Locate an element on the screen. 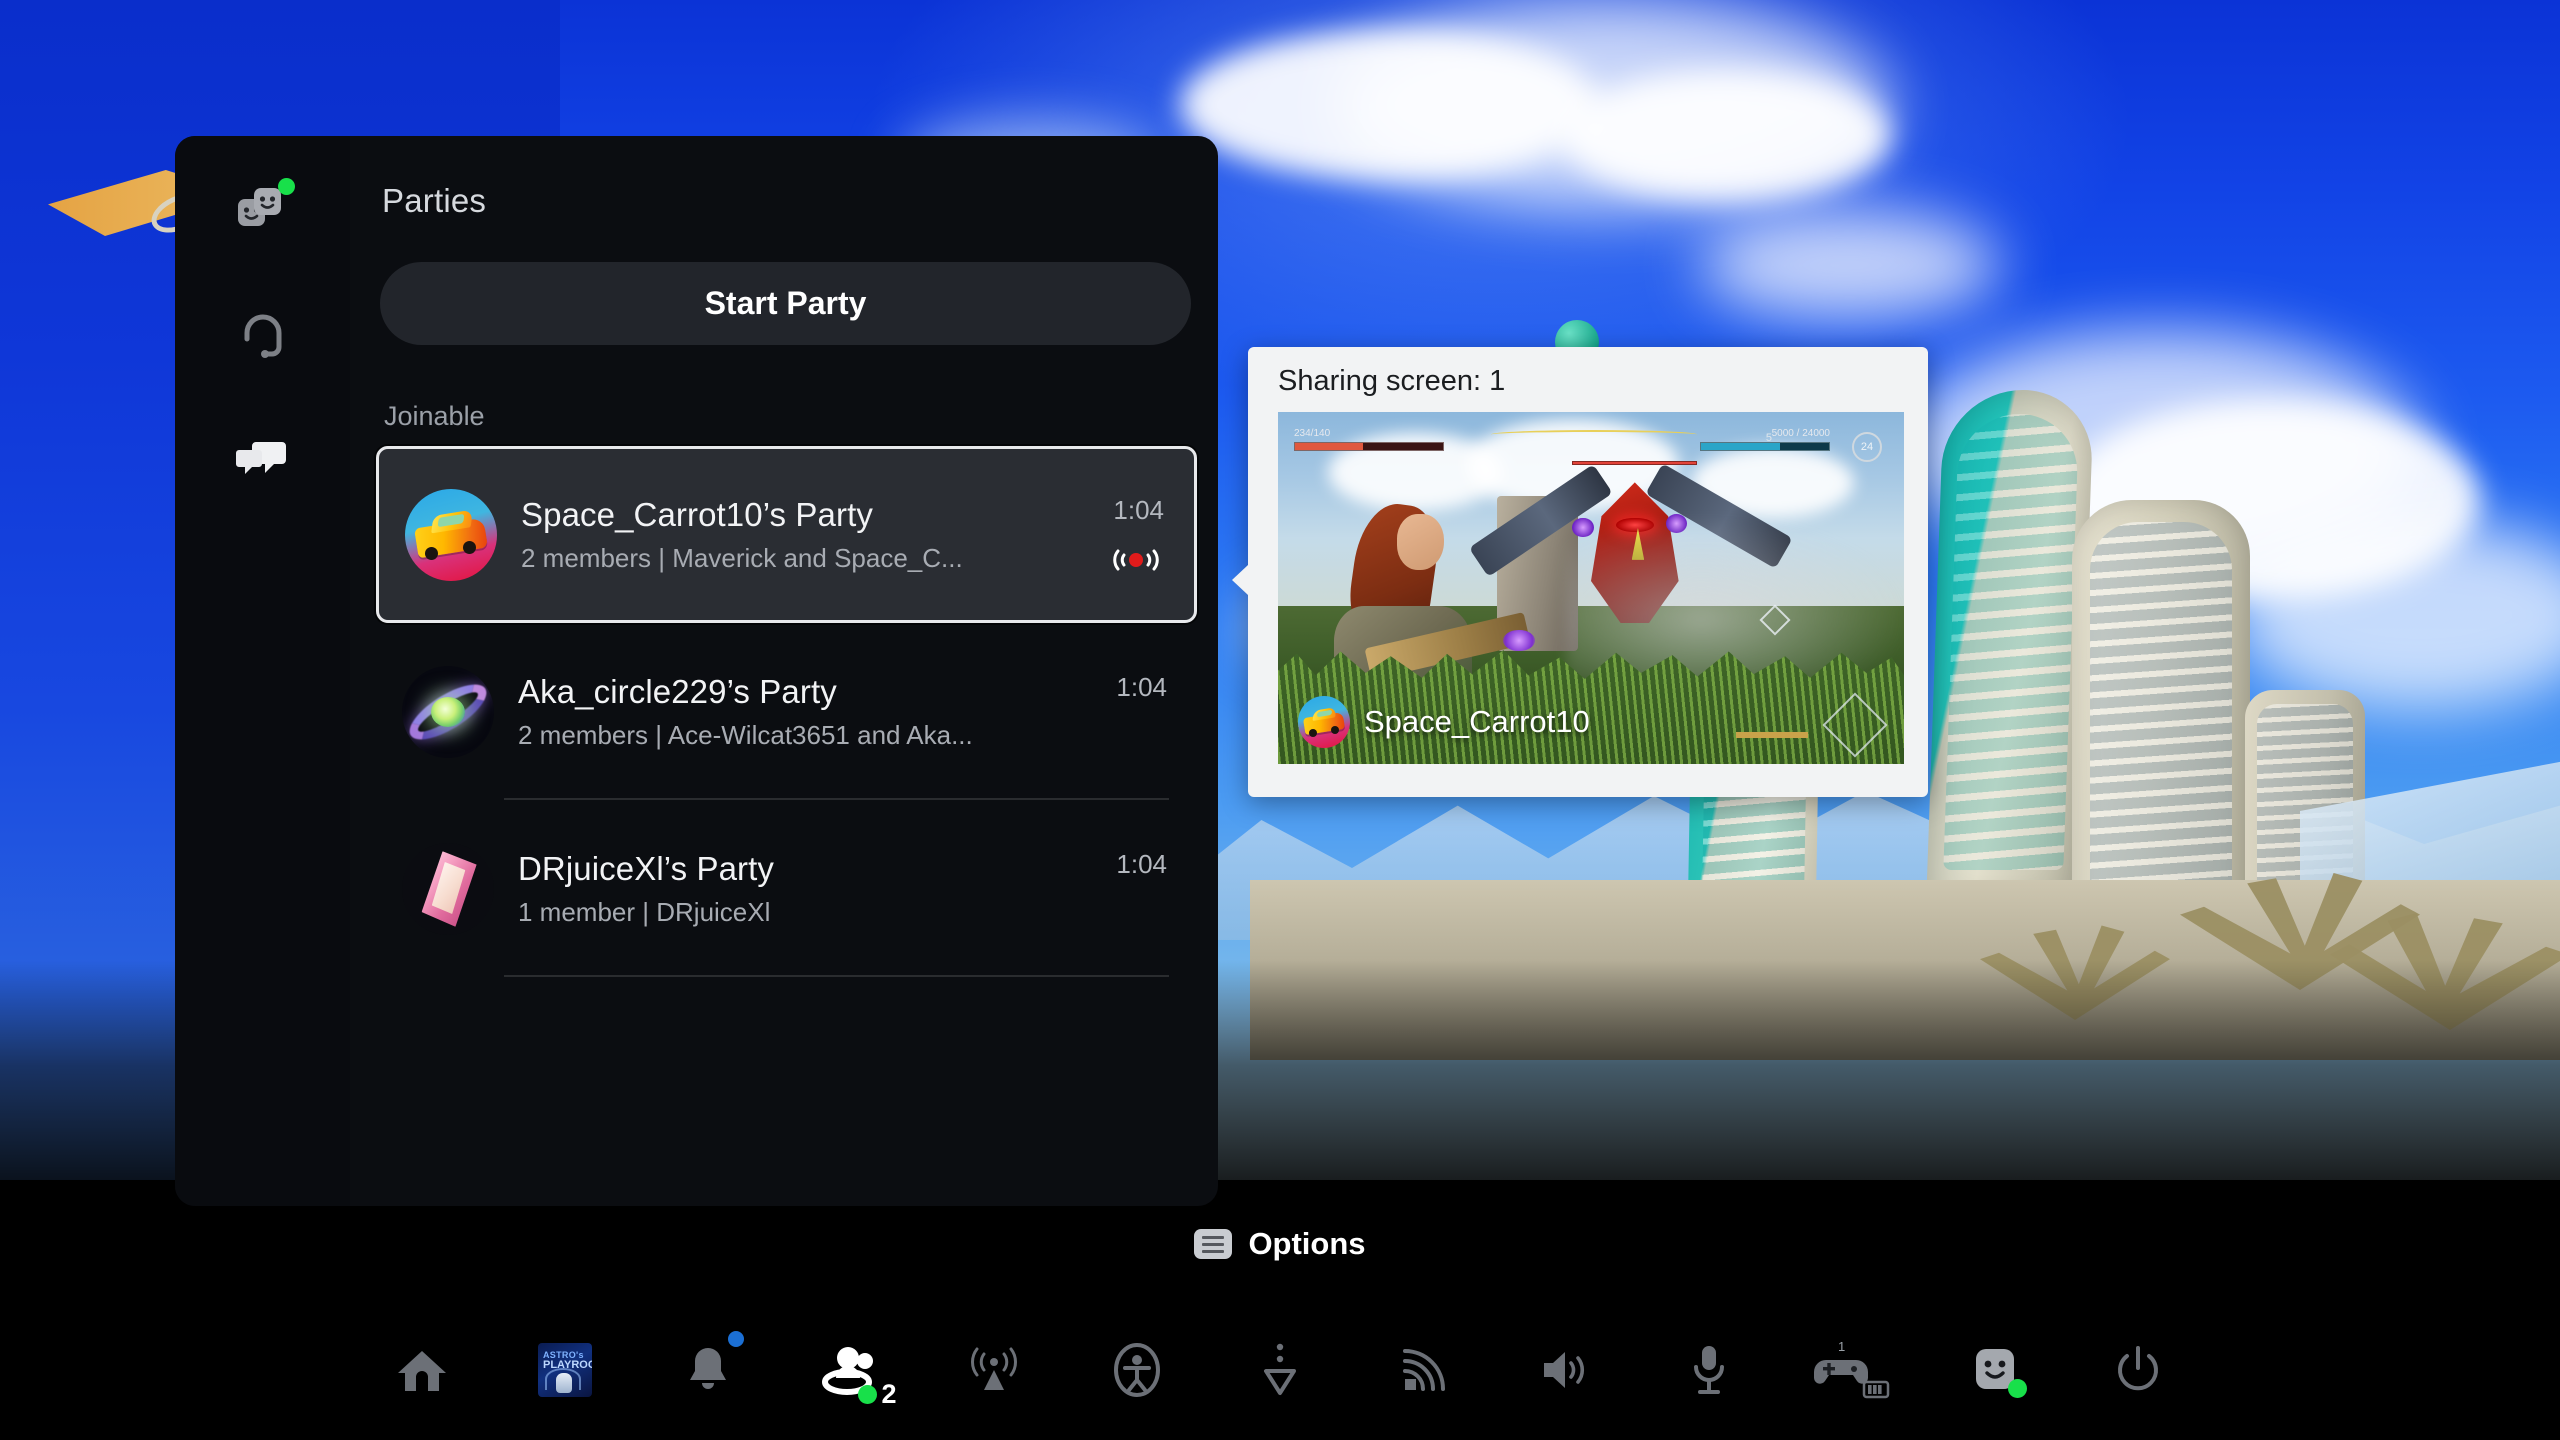 The width and height of the screenshot is (2560, 1440). game-tile-robot is located at coordinates (564, 1383).